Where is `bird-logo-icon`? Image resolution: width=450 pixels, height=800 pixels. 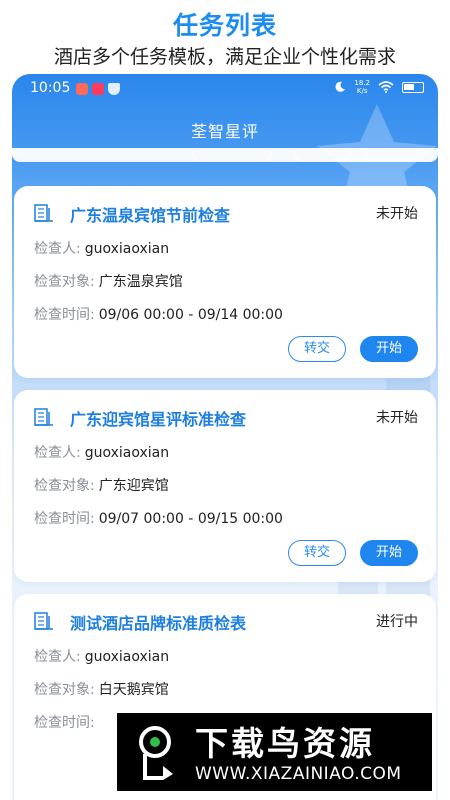
bird-logo-icon is located at coordinates (156, 753).